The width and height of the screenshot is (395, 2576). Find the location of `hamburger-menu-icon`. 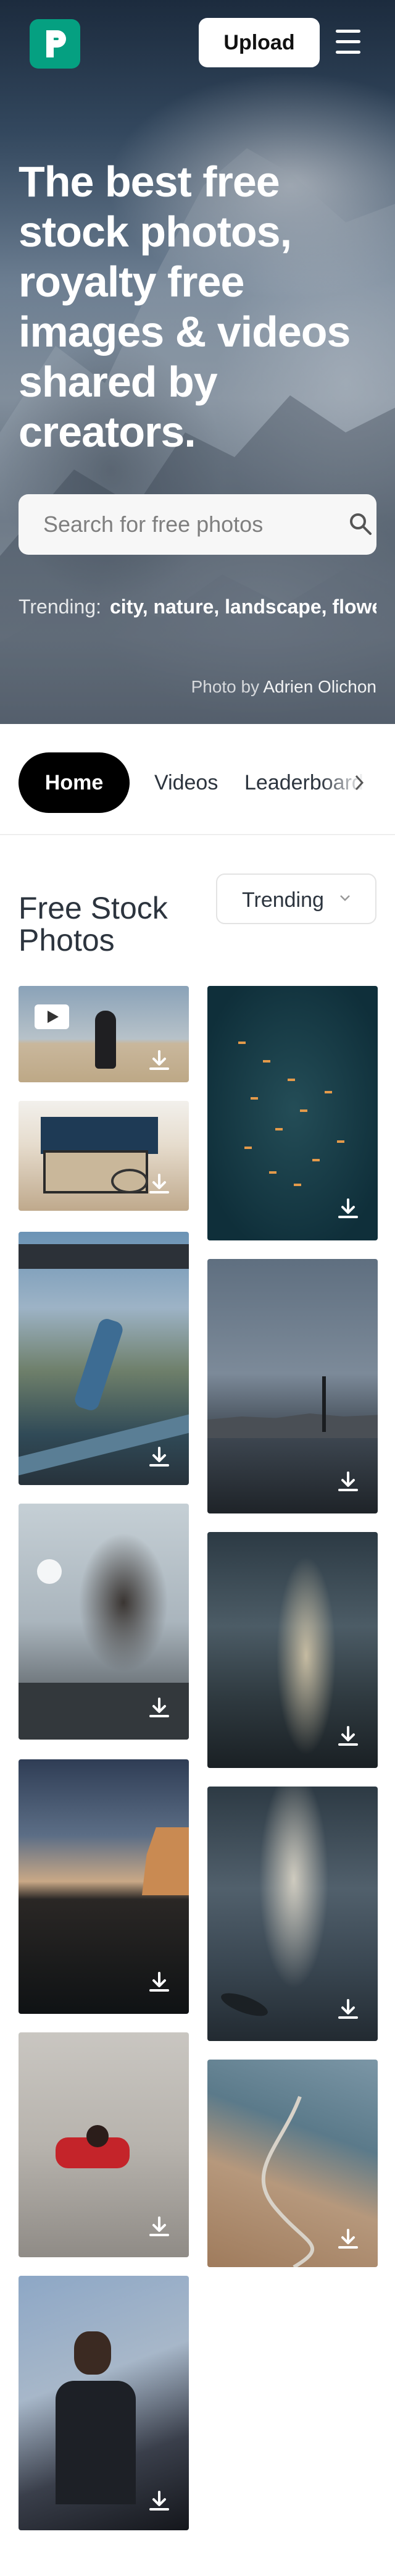

hamburger-menu-icon is located at coordinates (348, 42).